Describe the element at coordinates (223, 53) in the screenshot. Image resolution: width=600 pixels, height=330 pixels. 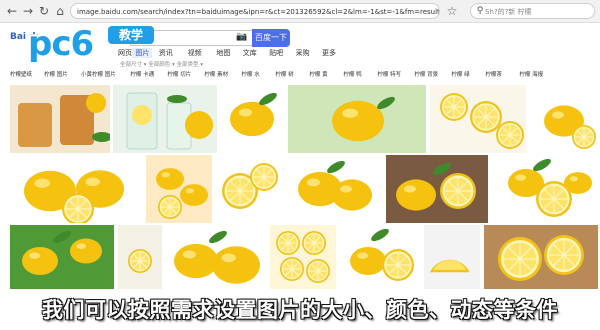
I see `tab-4: 地图` at that location.